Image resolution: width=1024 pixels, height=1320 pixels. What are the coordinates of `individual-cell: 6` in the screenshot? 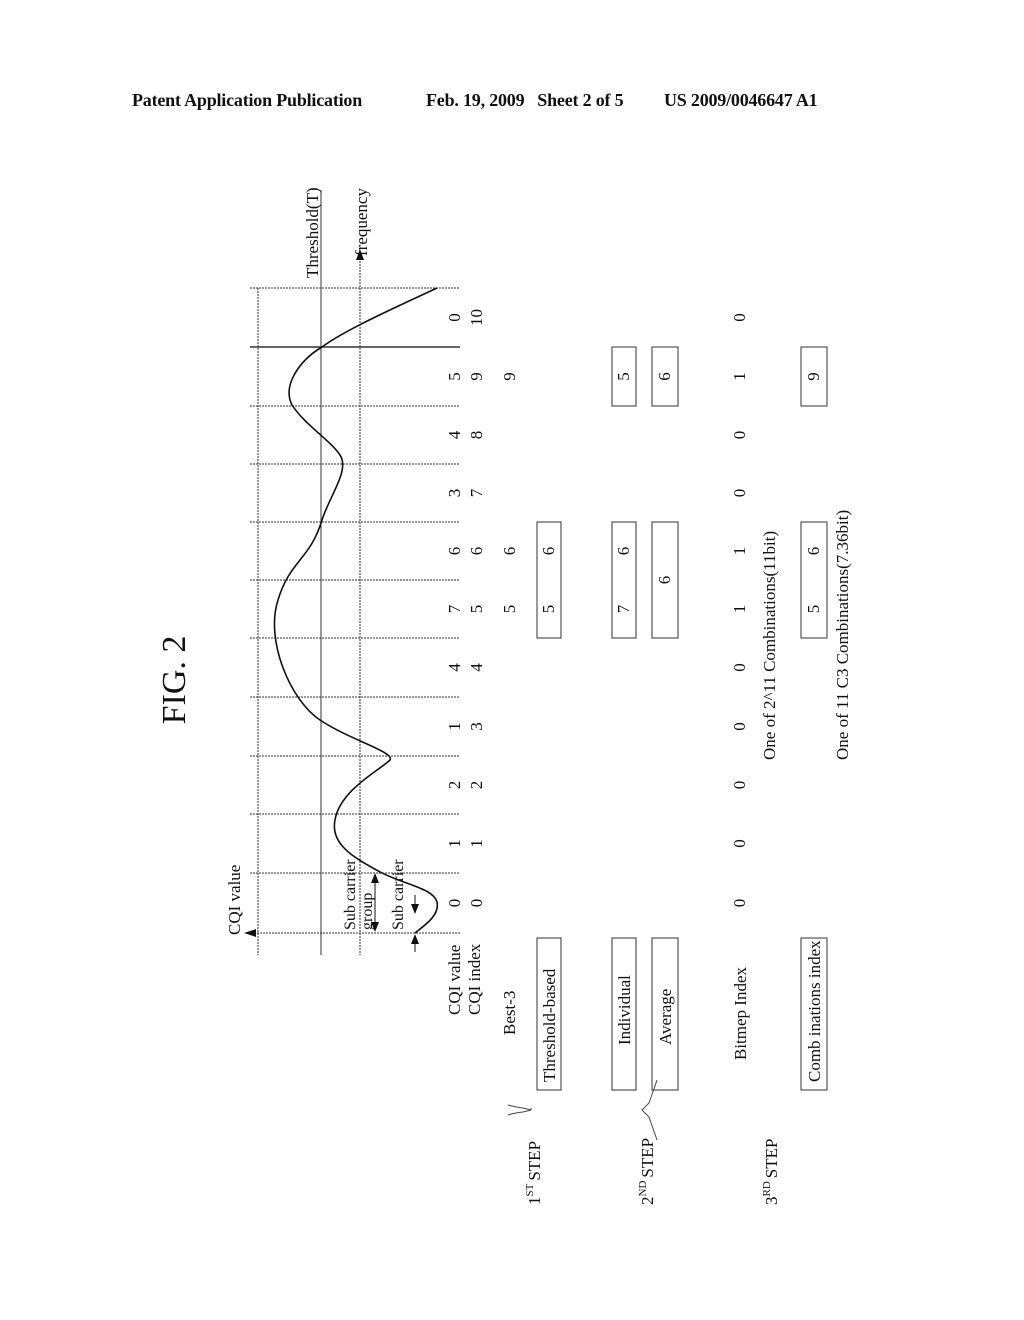 It's located at (623, 551).